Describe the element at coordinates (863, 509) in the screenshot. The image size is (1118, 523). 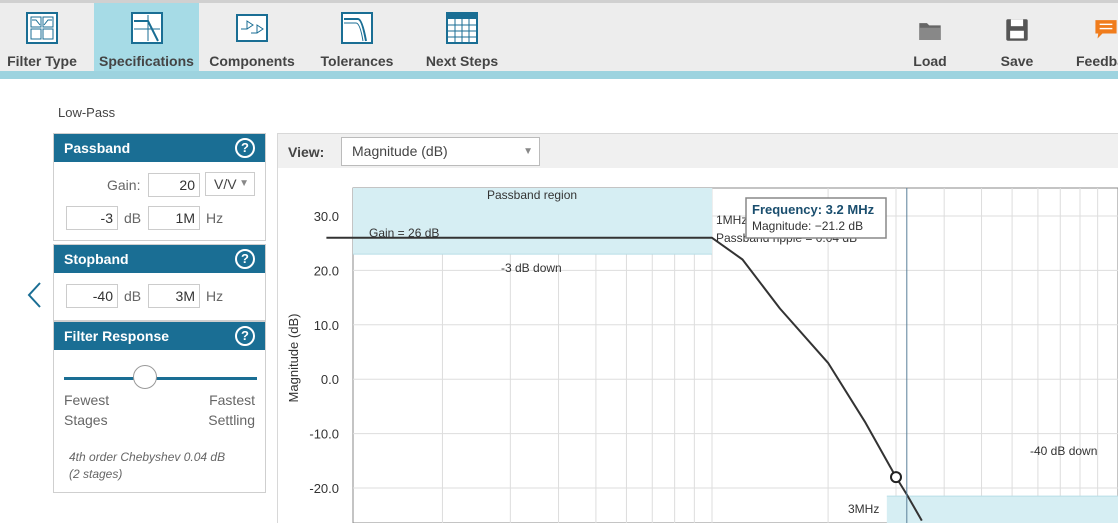
I see `three-mhz-annotation: 3MHz` at that location.